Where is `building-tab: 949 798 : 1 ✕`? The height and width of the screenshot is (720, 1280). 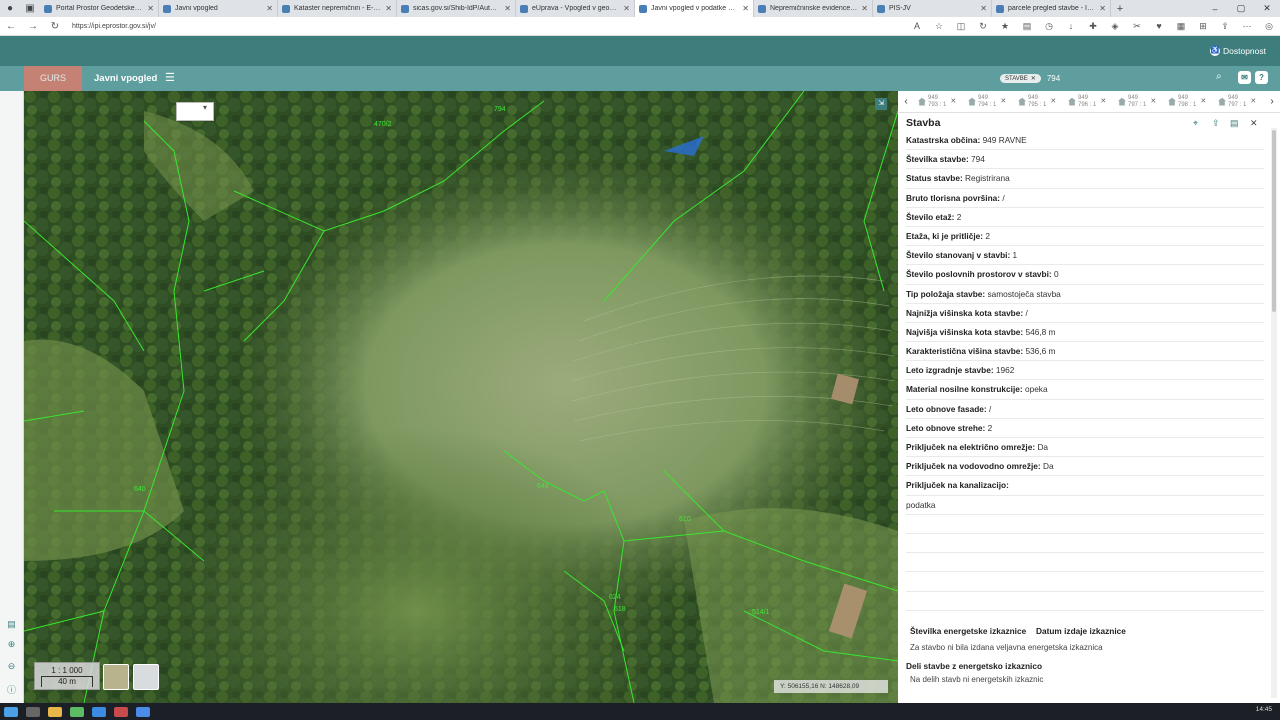 building-tab: 949 798 : 1 ✕ is located at coordinates (1189, 102).